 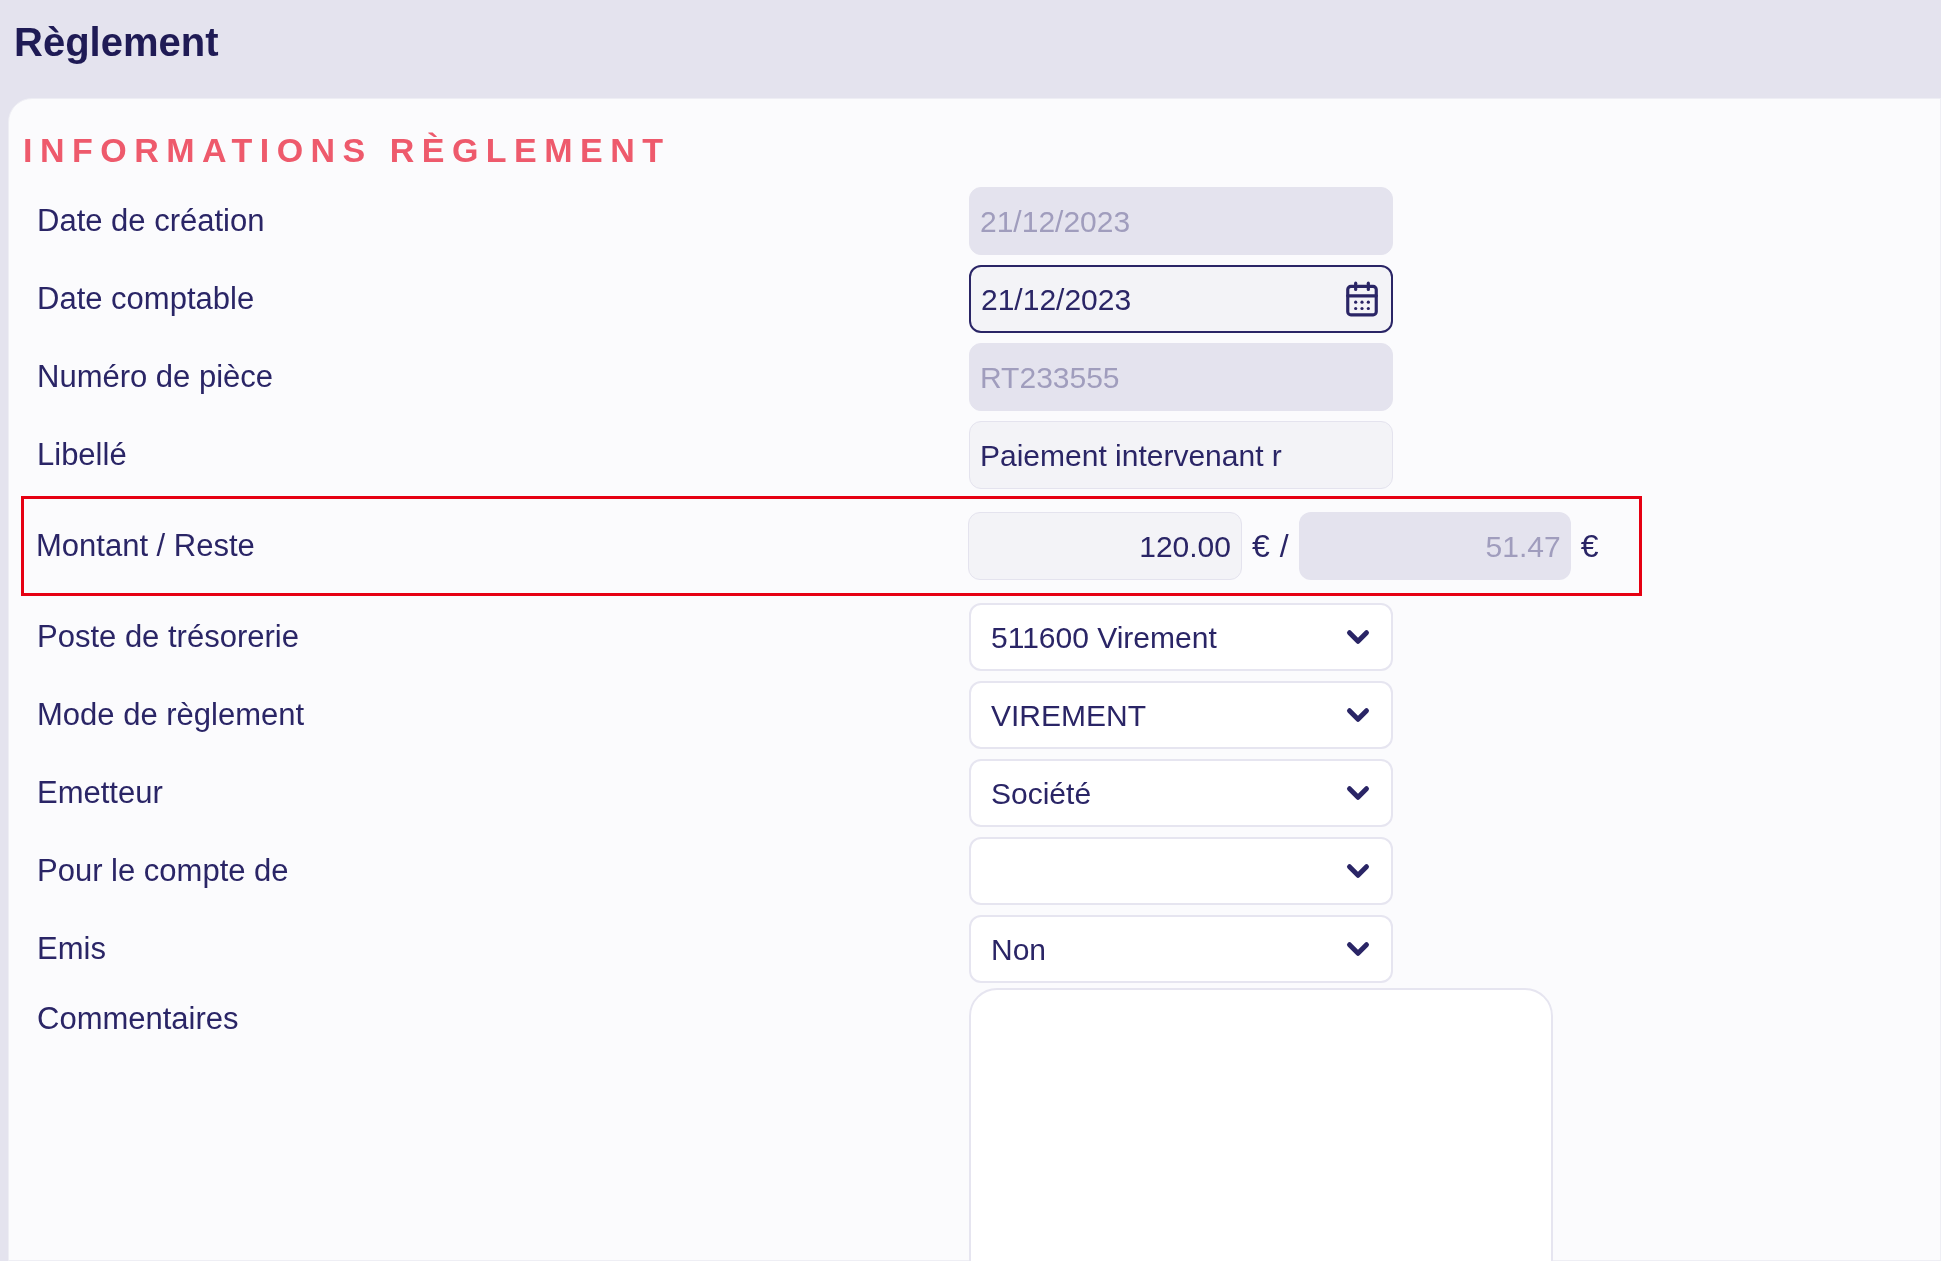 What do you see at coordinates (72, 948) in the screenshot?
I see `field-label: Emis` at bounding box center [72, 948].